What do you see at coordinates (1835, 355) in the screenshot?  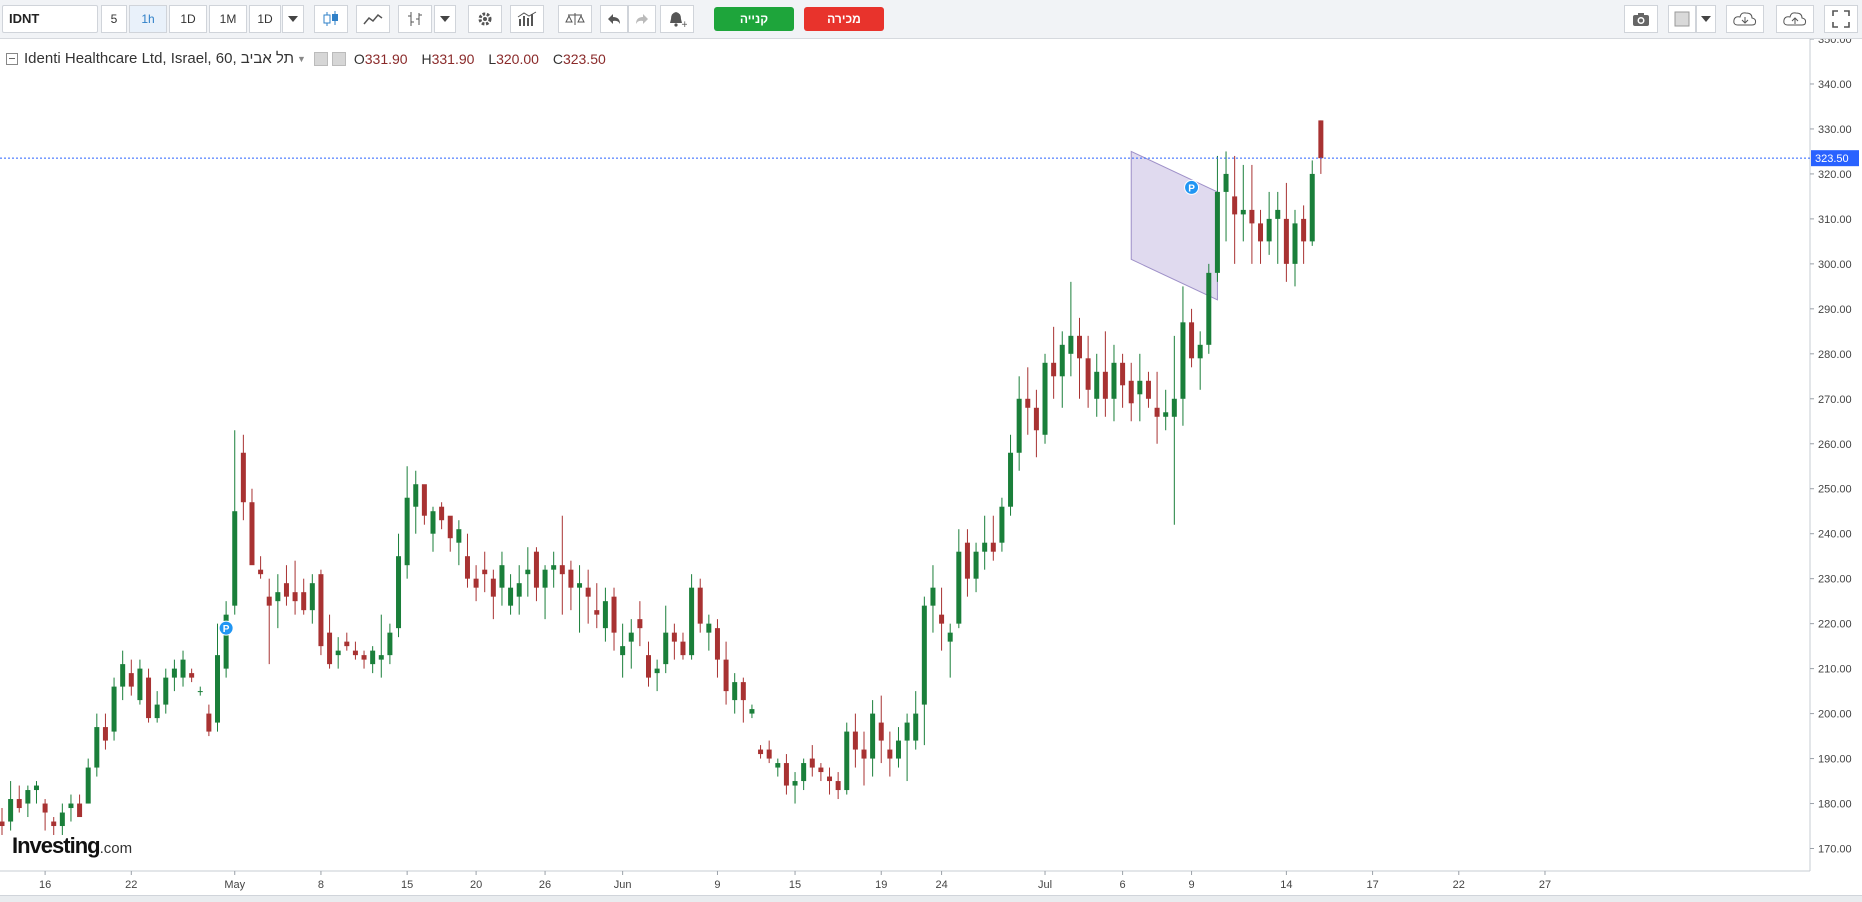 I see `price-tick-label: 280.00` at bounding box center [1835, 355].